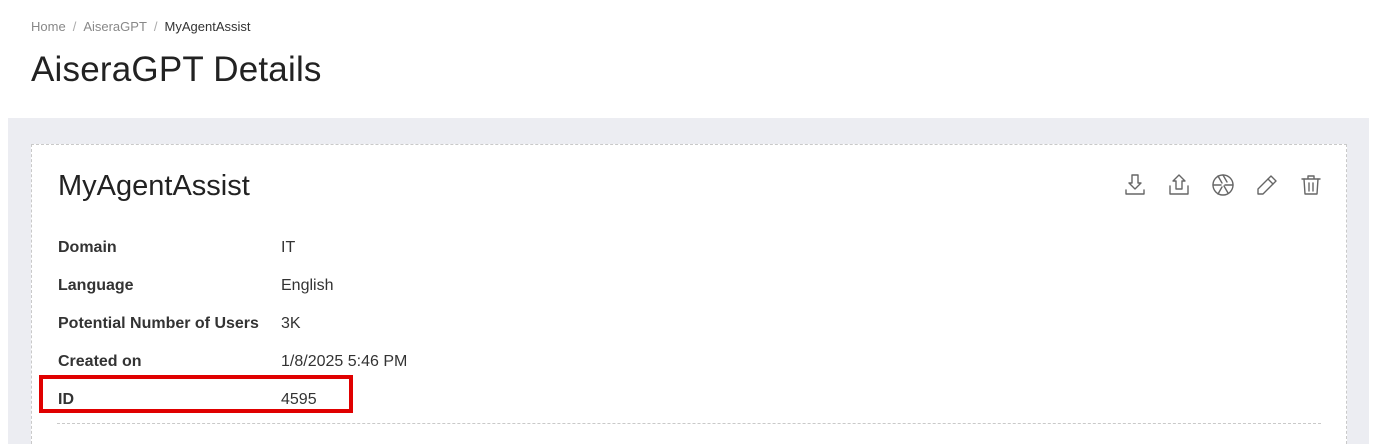 This screenshot has width=1380, height=444. I want to click on detail-label: Domain, so click(87, 247).